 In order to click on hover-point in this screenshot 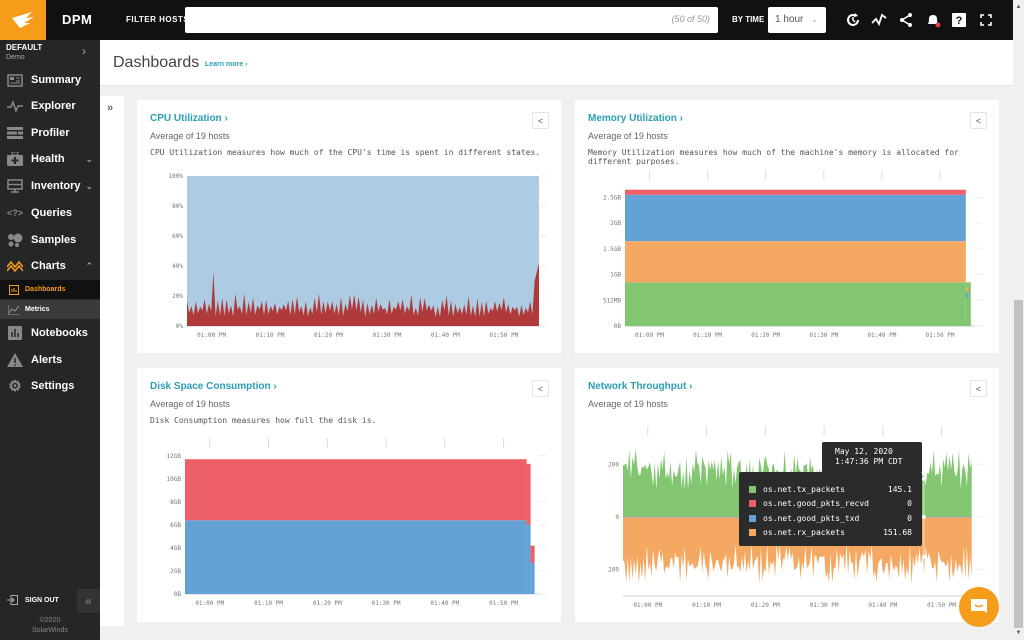, I will do `click(923, 557)`.